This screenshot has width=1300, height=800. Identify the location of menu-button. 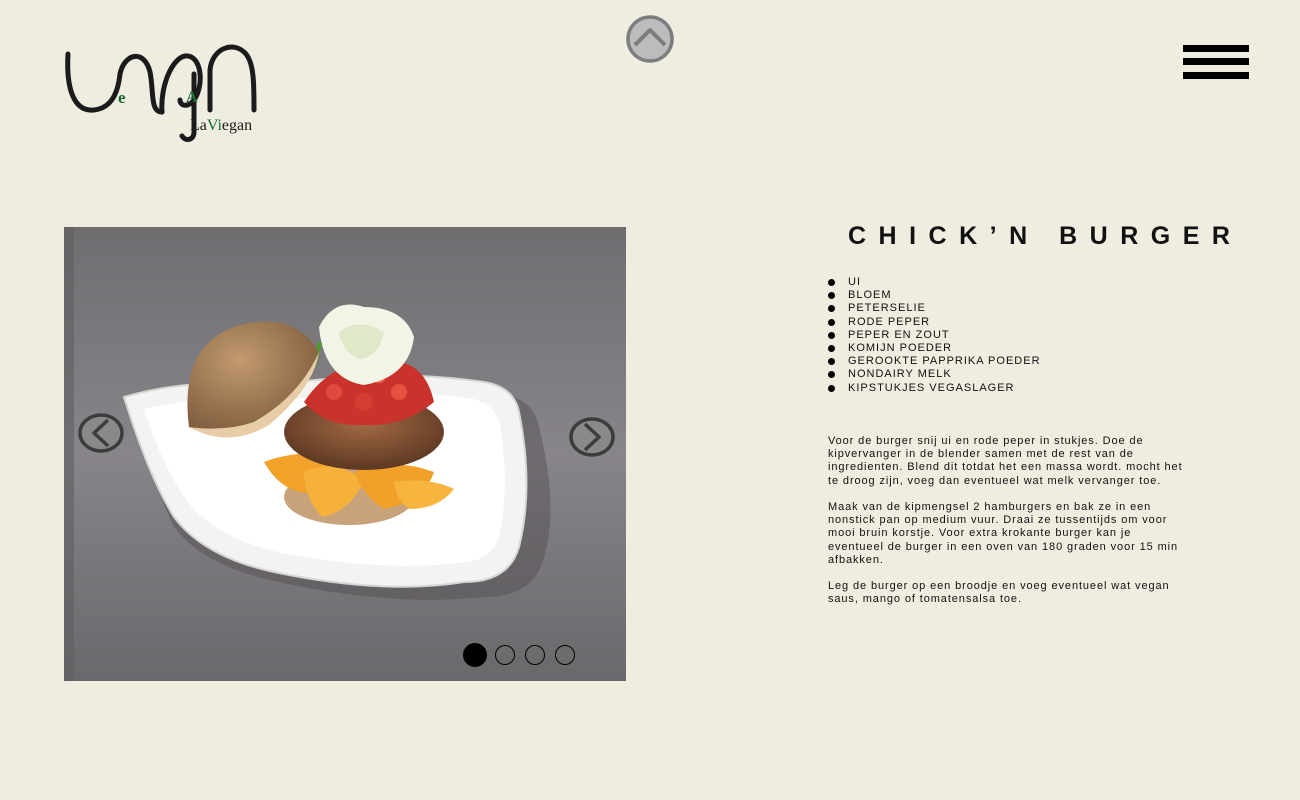
(1216, 62).